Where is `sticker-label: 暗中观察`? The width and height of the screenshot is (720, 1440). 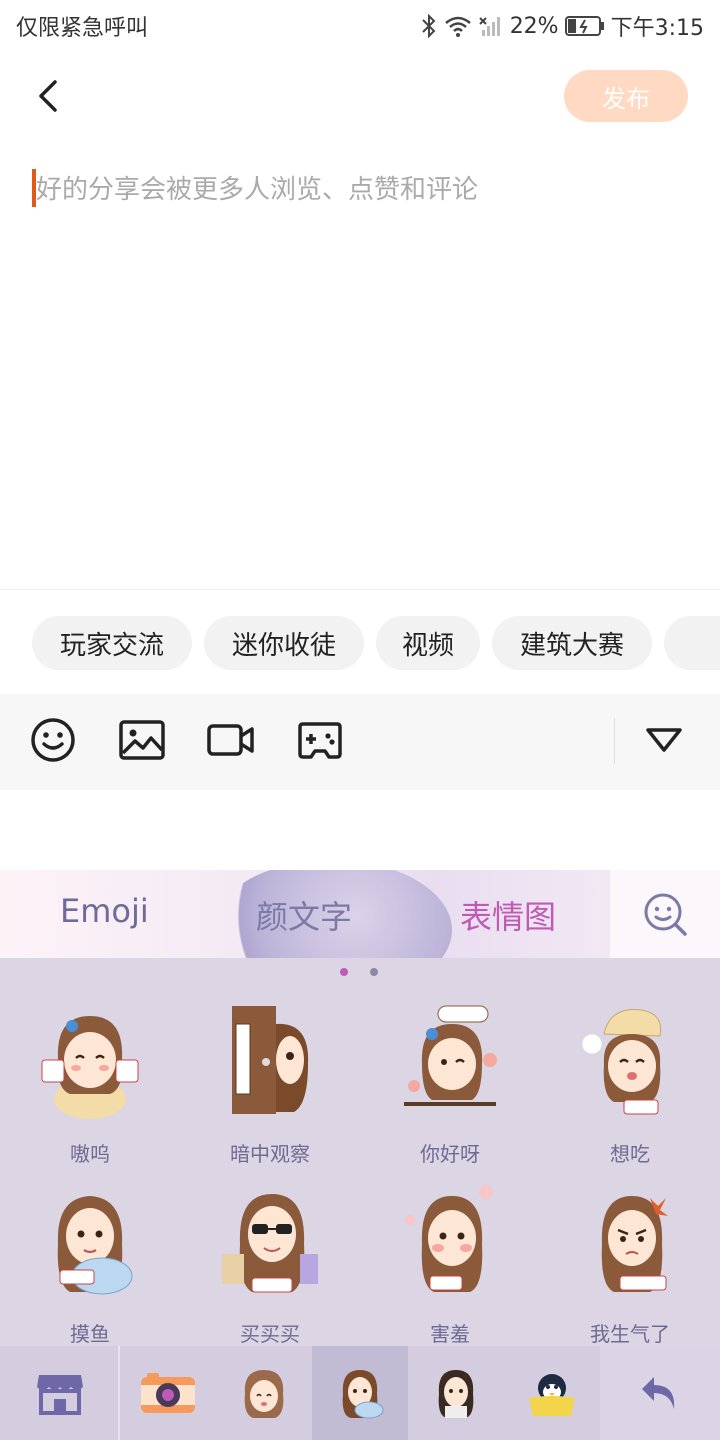 sticker-label: 暗中观察 is located at coordinates (270, 1154).